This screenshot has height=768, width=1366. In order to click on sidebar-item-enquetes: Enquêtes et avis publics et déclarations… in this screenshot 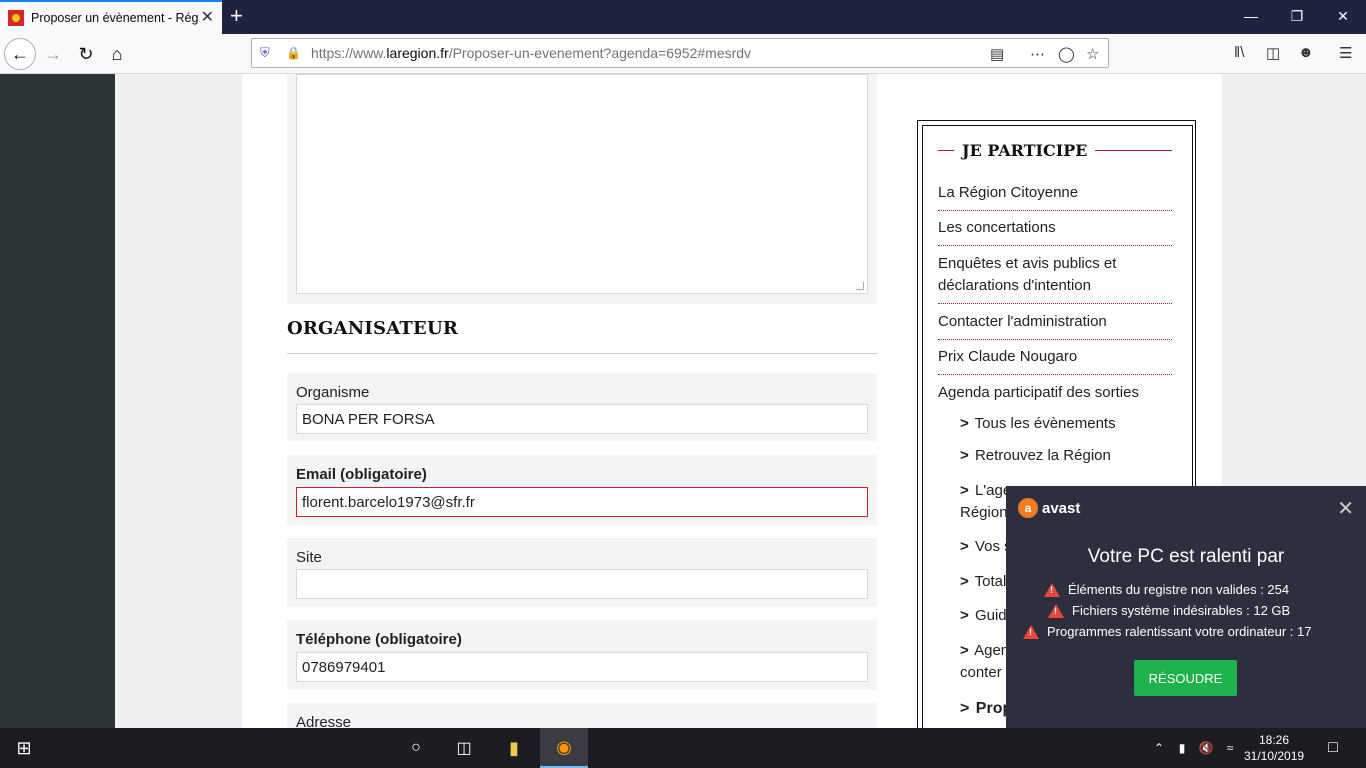, I will do `click(1055, 278)`.